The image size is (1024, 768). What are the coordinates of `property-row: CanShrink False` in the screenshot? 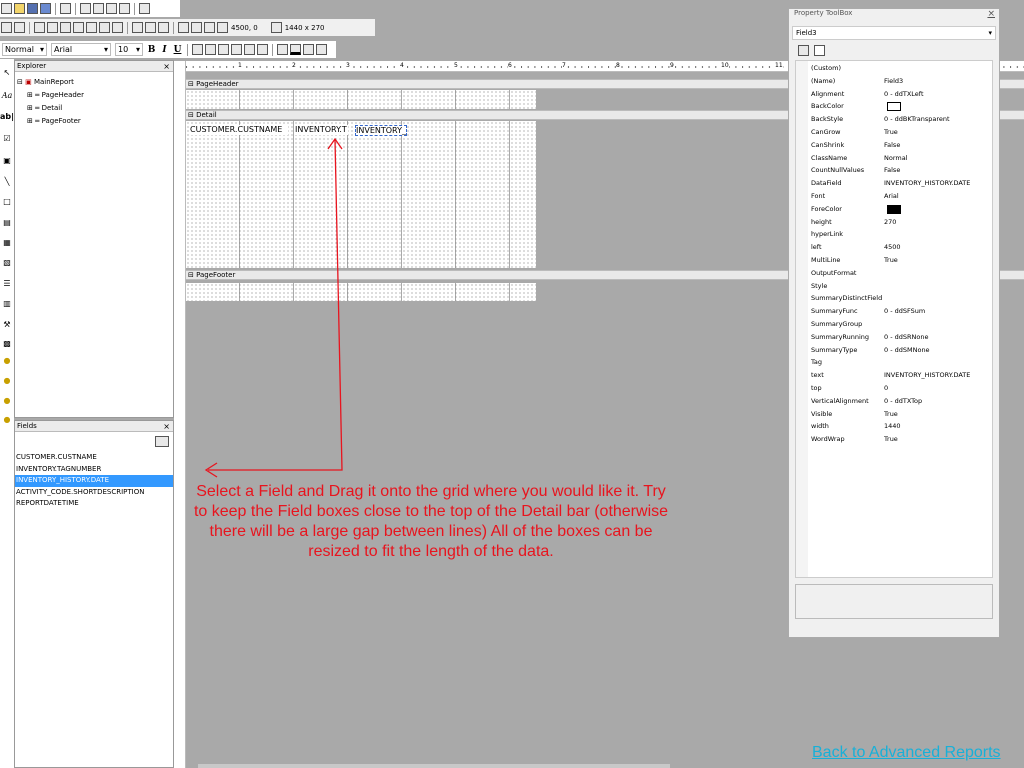 It's located at (900, 145).